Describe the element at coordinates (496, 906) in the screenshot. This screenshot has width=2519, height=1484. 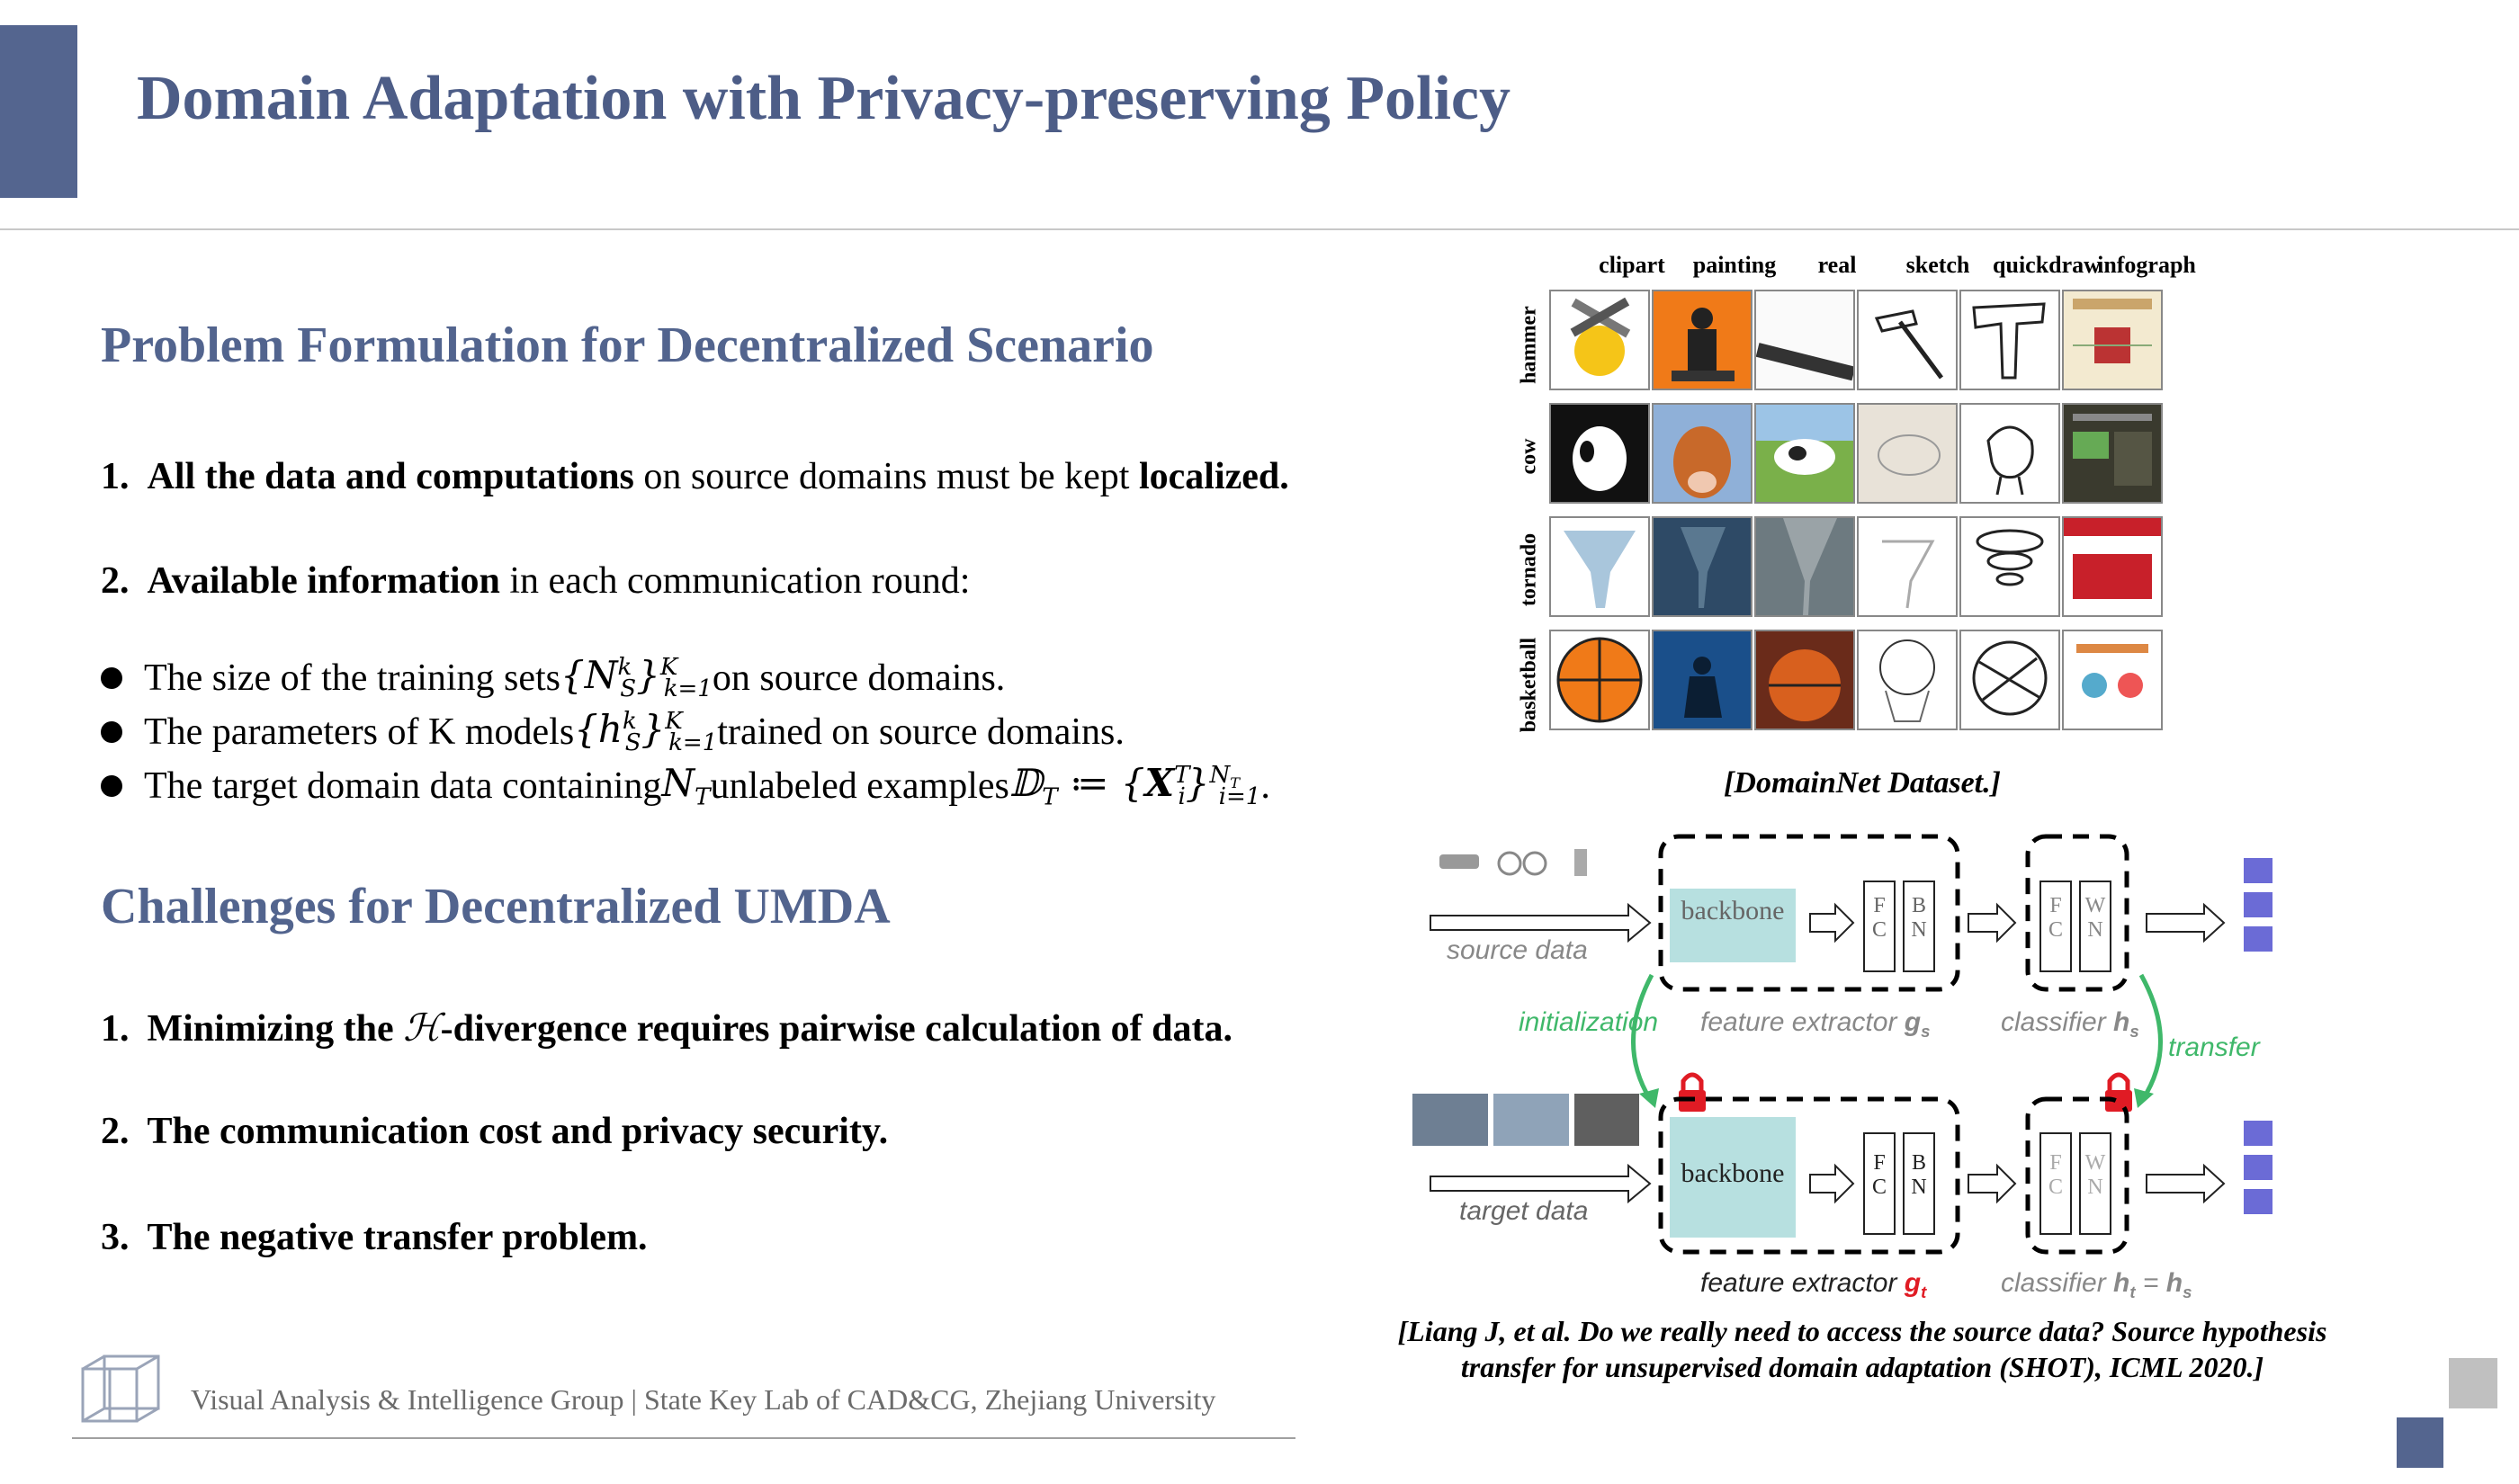
I see `section-heading-challenges: Challenges for Decentralized UMDA` at that location.